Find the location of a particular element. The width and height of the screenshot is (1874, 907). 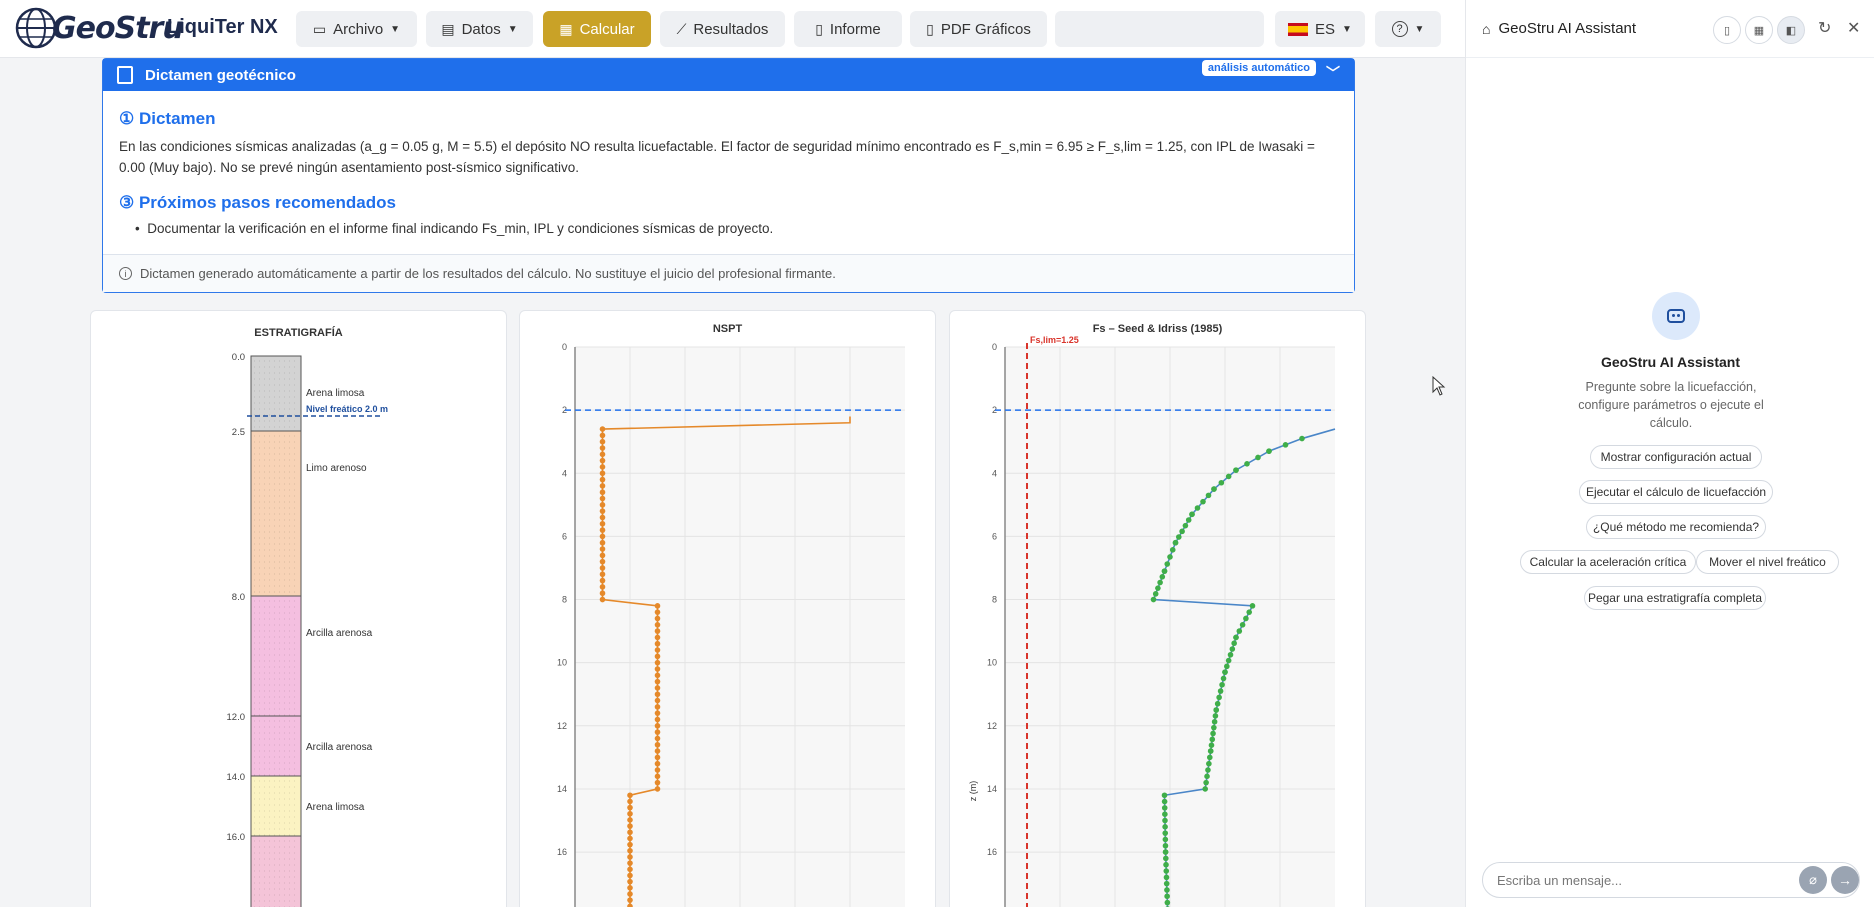

help-dropdown: ? ▼ is located at coordinates (1408, 29).